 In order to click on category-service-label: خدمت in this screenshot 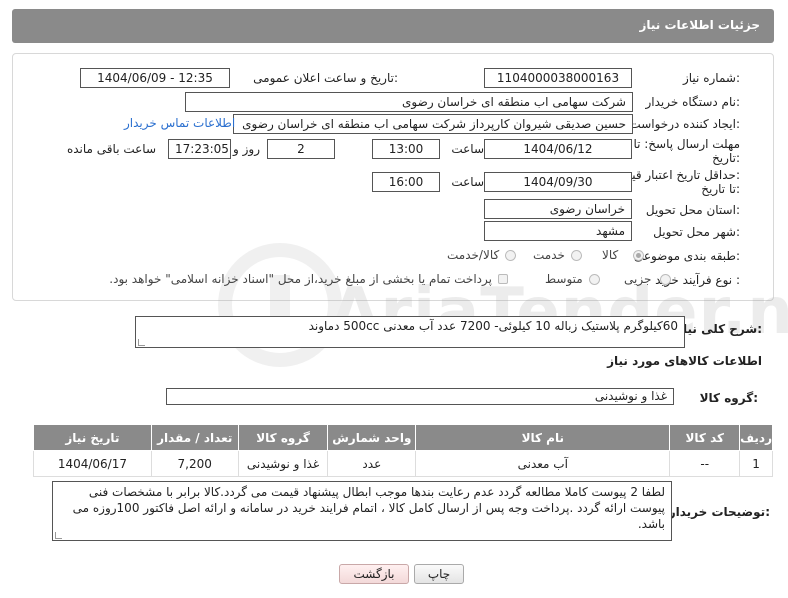, I will do `click(549, 255)`.